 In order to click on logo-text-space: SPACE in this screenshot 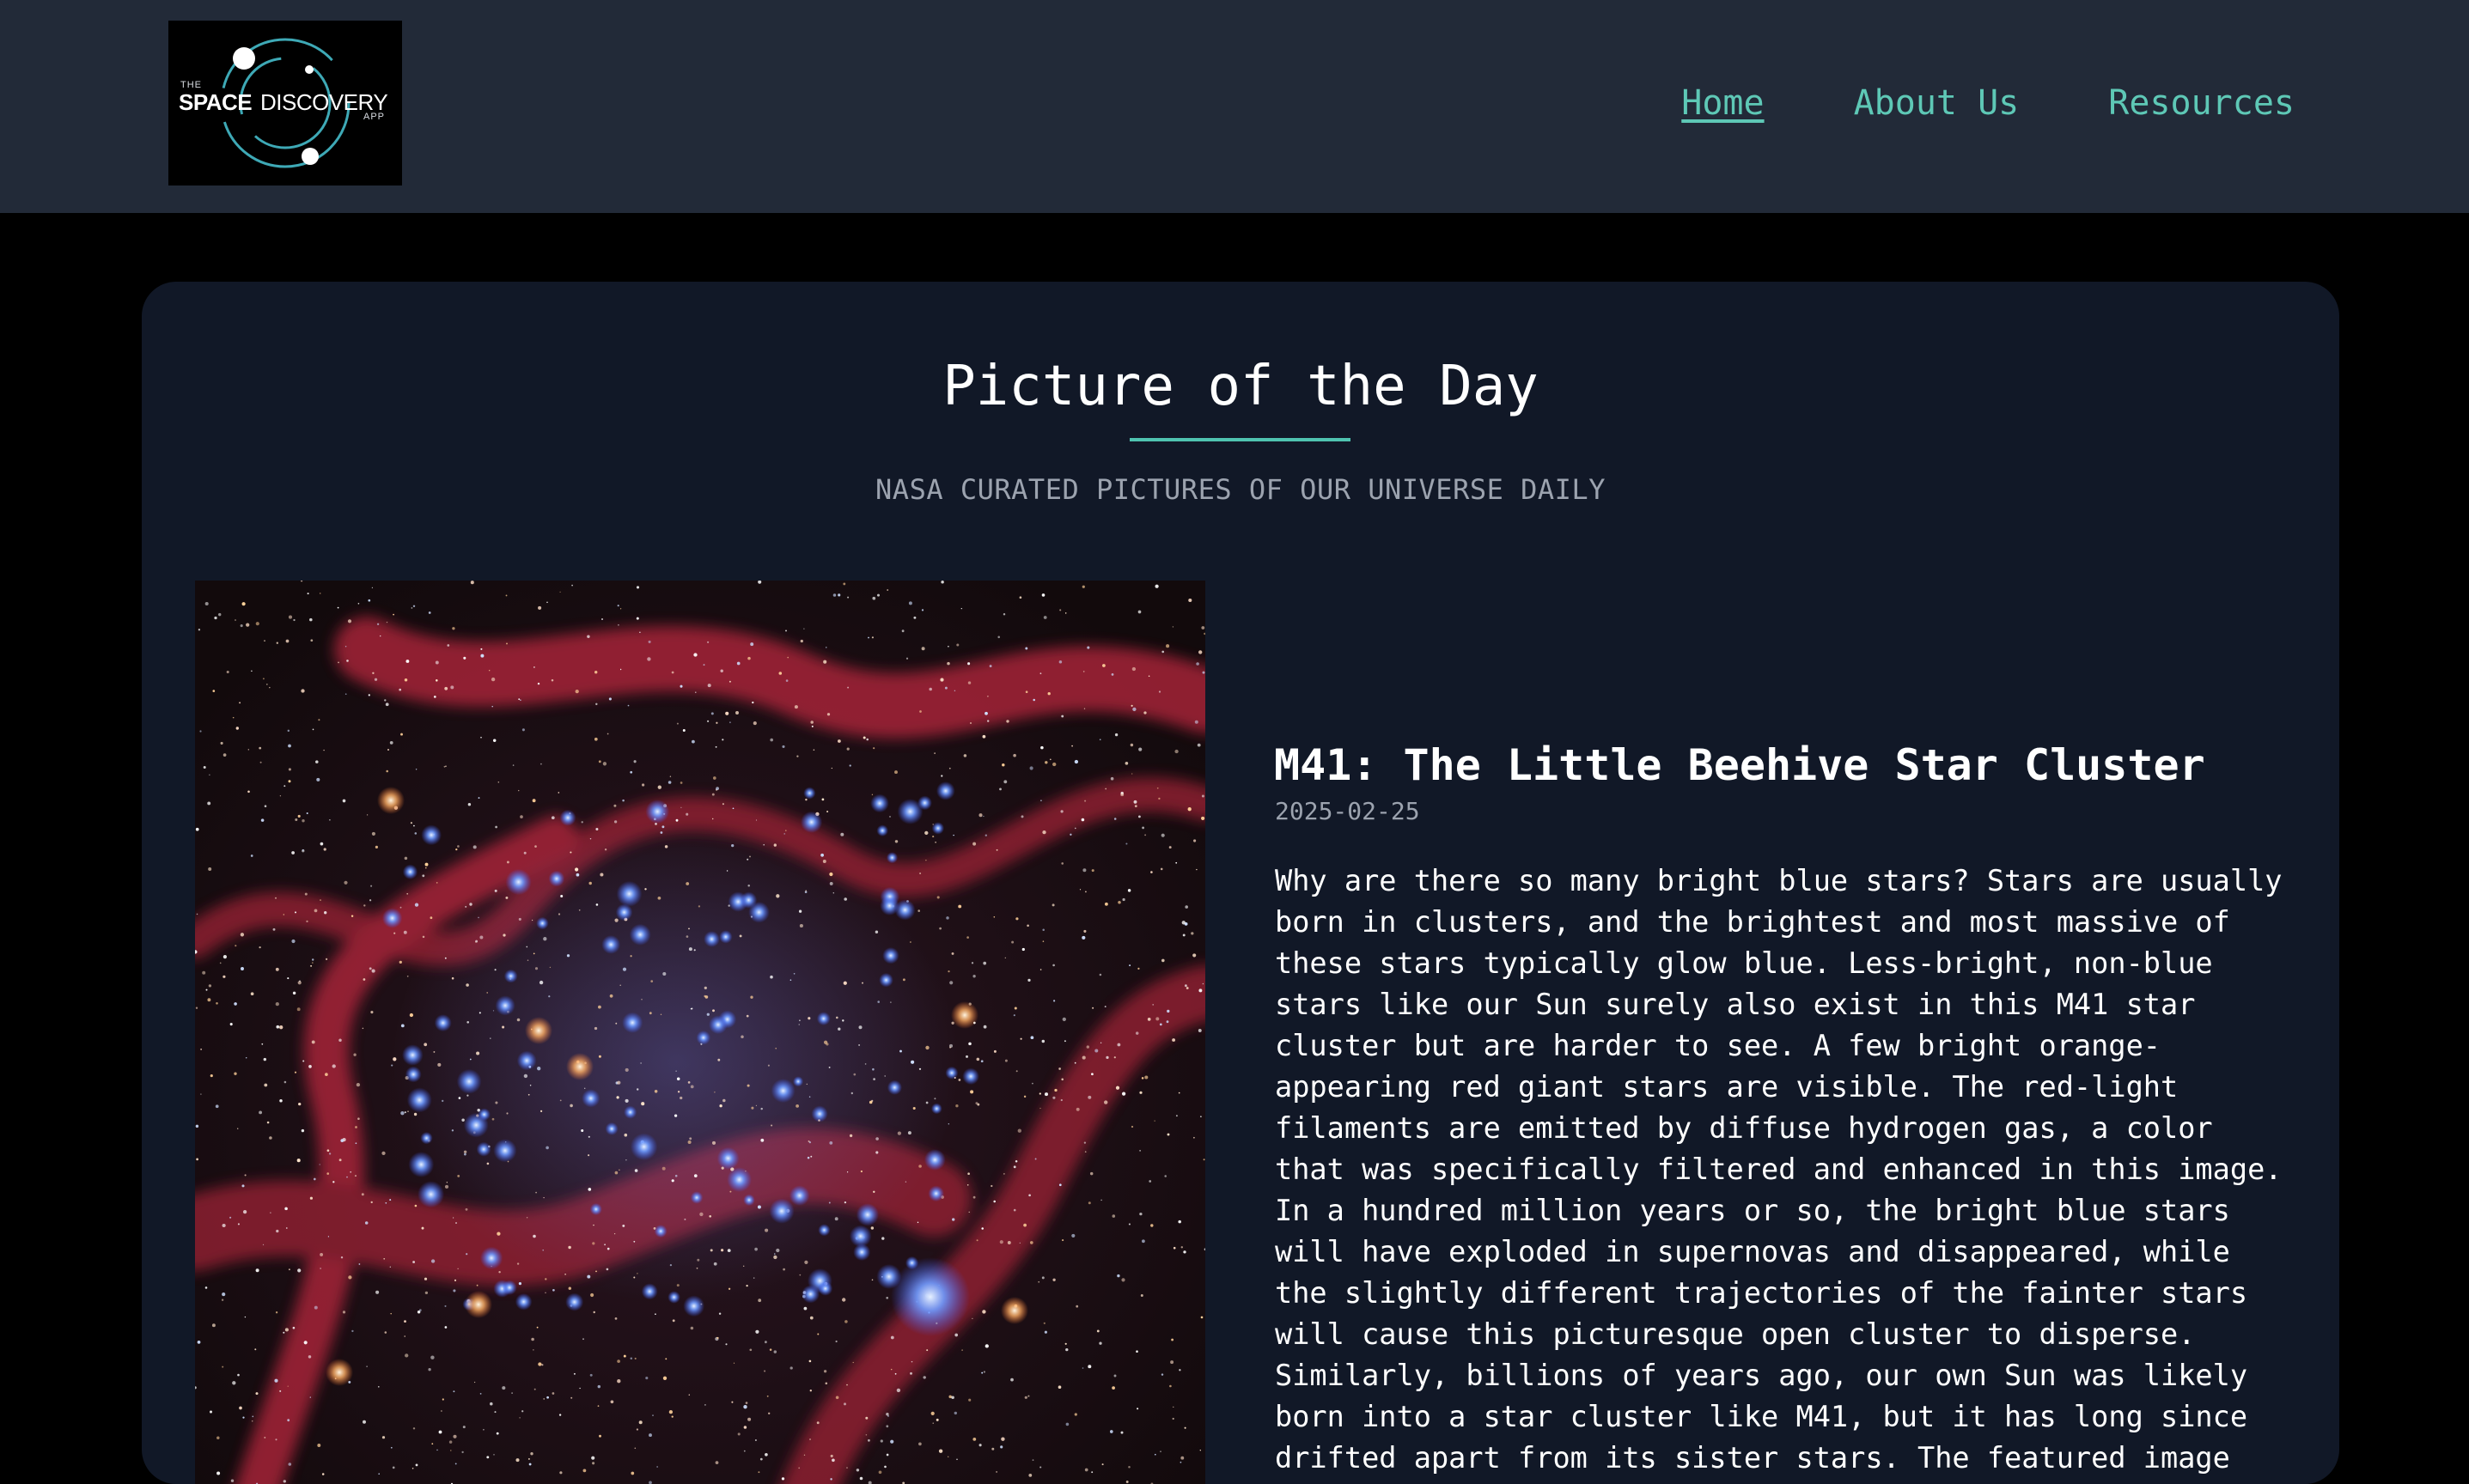, I will do `click(216, 102)`.